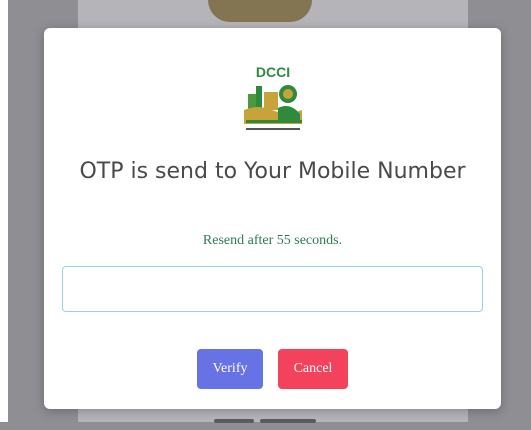 The width and height of the screenshot is (531, 430). What do you see at coordinates (272, 240) in the screenshot?
I see `resend-timer: Resend after 55 seconds.` at bounding box center [272, 240].